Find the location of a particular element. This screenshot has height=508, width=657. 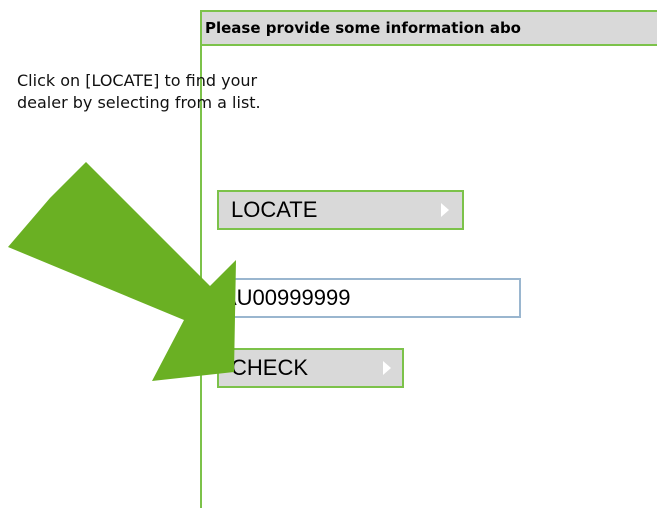

panel-header: Please provide some information abo is located at coordinates (429, 29).